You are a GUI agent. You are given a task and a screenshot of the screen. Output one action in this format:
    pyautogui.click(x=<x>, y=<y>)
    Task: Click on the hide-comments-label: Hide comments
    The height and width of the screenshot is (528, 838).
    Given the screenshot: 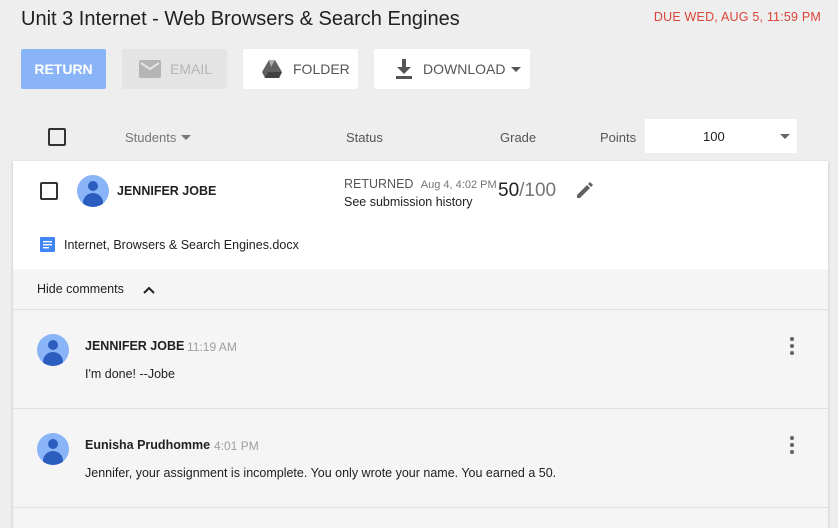 What is the action you would take?
    pyautogui.click(x=80, y=289)
    